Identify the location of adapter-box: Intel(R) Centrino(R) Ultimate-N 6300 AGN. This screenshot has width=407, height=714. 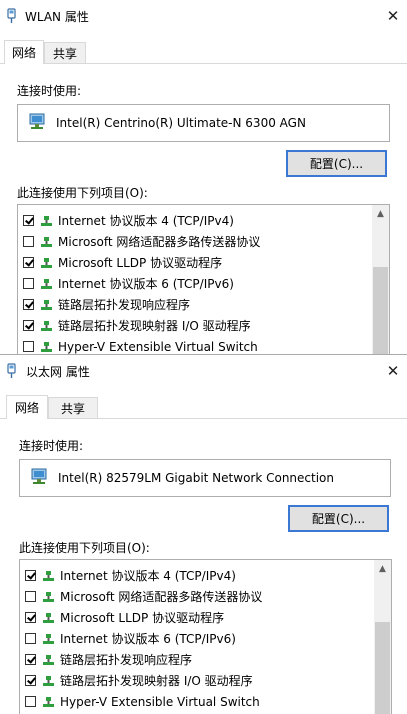
(203, 123).